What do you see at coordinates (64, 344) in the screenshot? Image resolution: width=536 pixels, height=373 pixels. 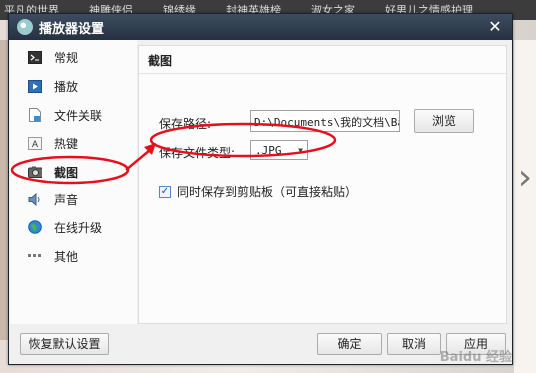 I see `restore-defaults-button: 恢复默认设置` at bounding box center [64, 344].